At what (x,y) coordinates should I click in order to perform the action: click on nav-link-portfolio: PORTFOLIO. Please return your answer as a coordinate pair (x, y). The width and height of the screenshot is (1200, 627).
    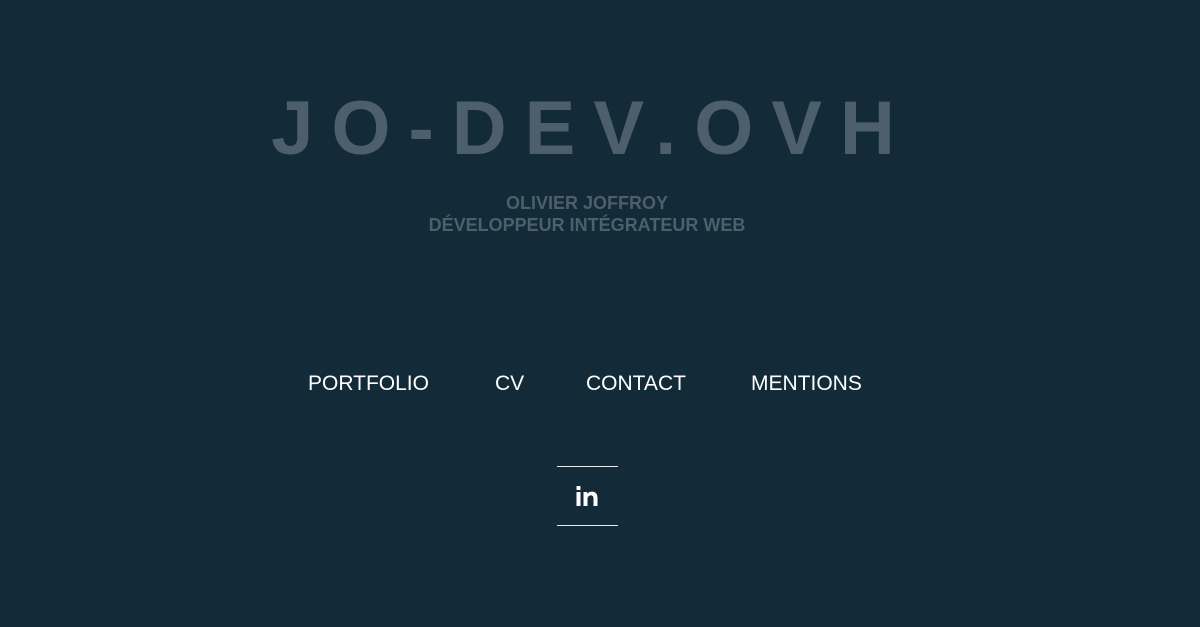
    Looking at the image, I should click on (368, 384).